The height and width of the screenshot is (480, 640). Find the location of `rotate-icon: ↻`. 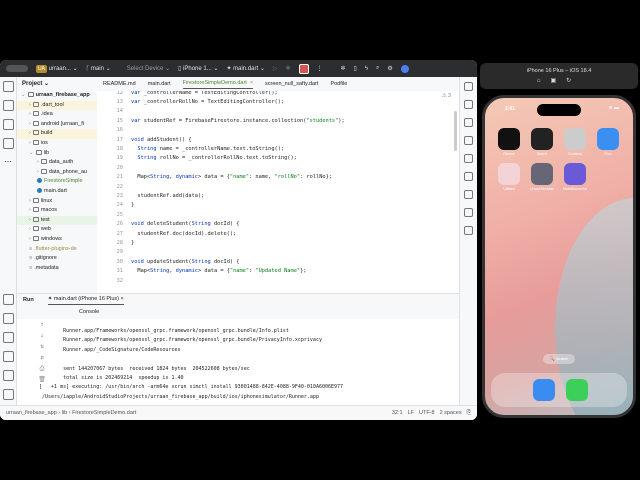

rotate-icon: ↻ is located at coordinates (573, 81).